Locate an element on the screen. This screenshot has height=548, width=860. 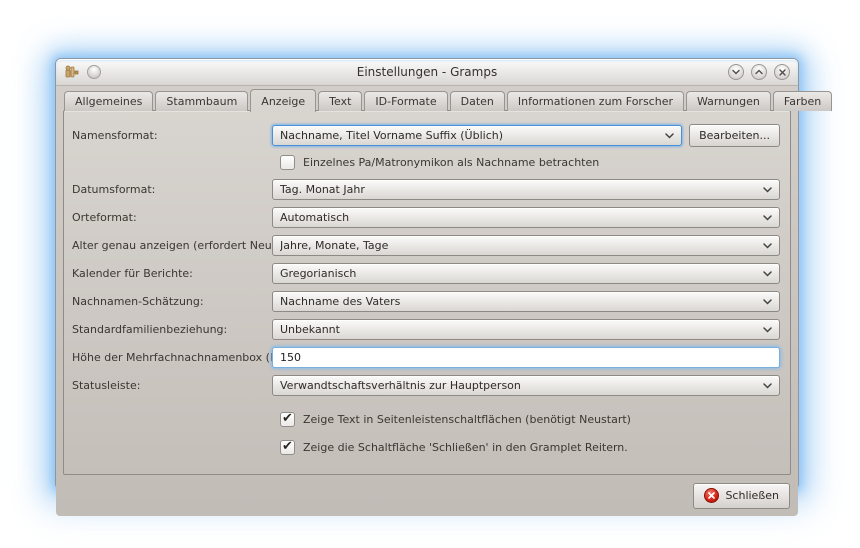
status-bar-label: Statusleiste: is located at coordinates (106, 385).